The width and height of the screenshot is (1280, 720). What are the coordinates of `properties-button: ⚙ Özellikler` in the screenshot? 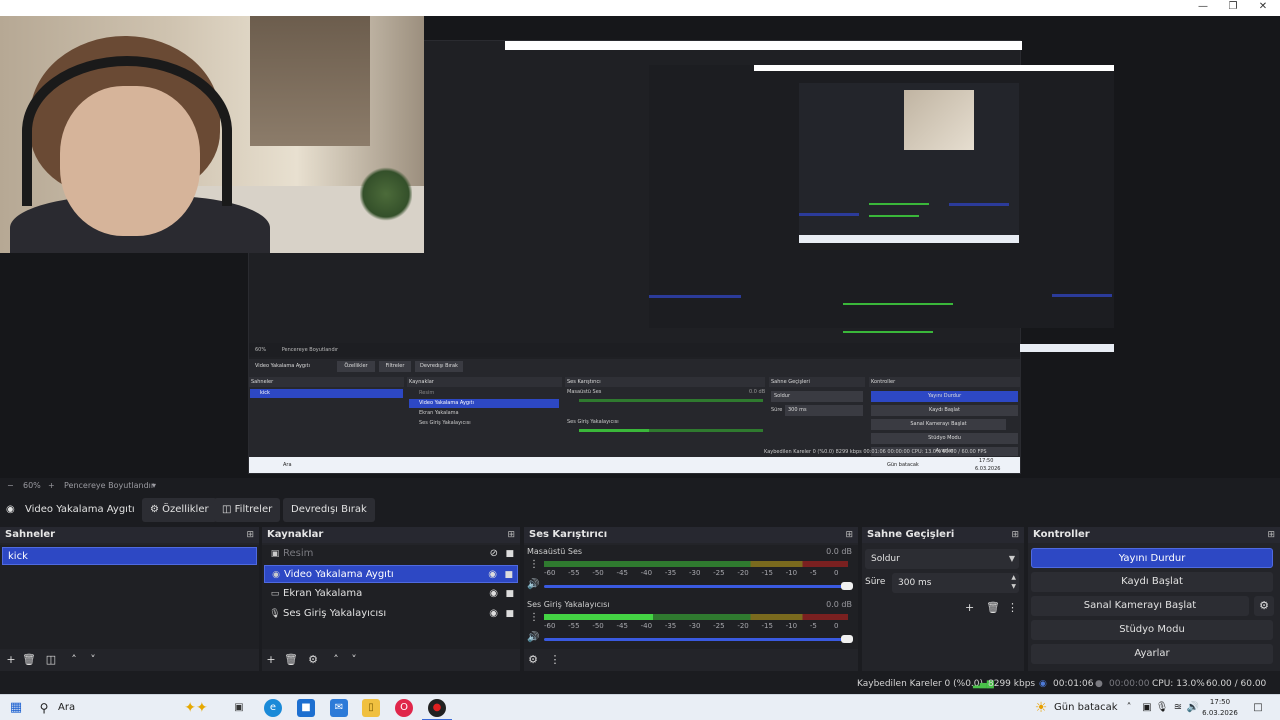 It's located at (179, 510).